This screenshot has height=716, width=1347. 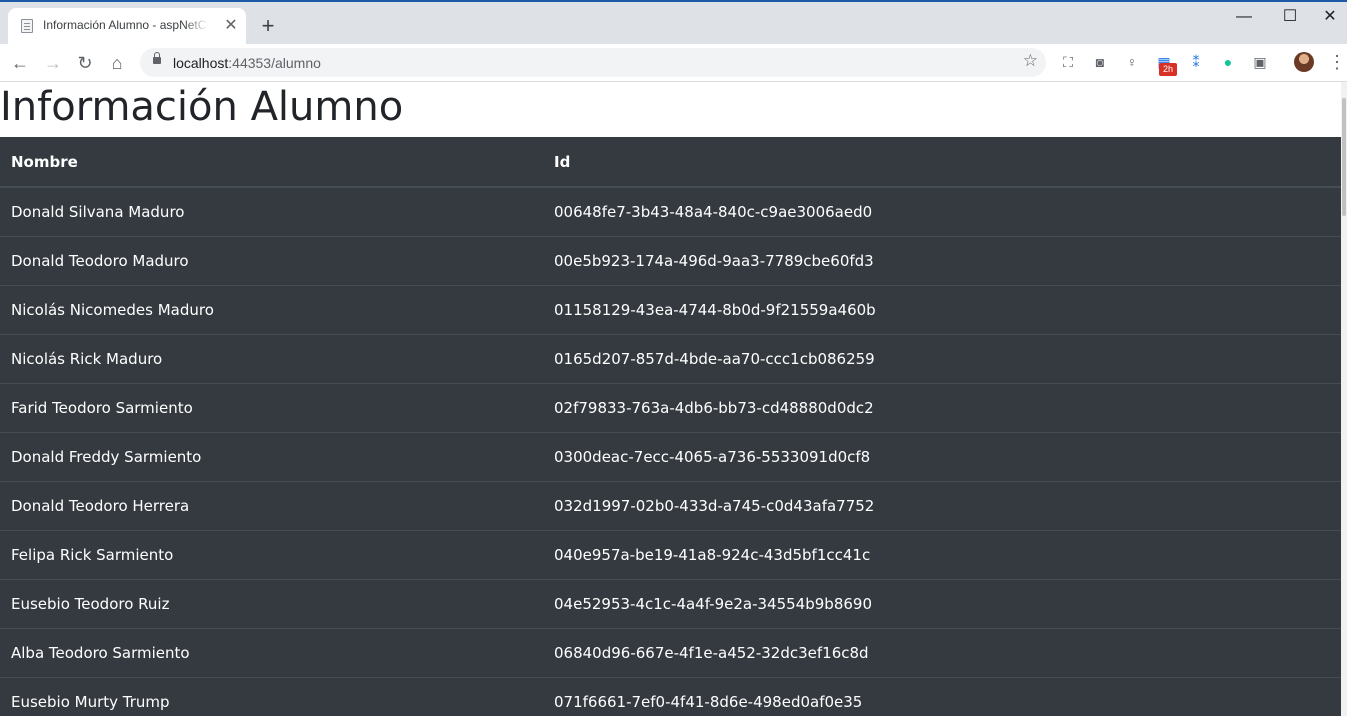 I want to click on tab-close-icon: ✕, so click(x=231, y=26).